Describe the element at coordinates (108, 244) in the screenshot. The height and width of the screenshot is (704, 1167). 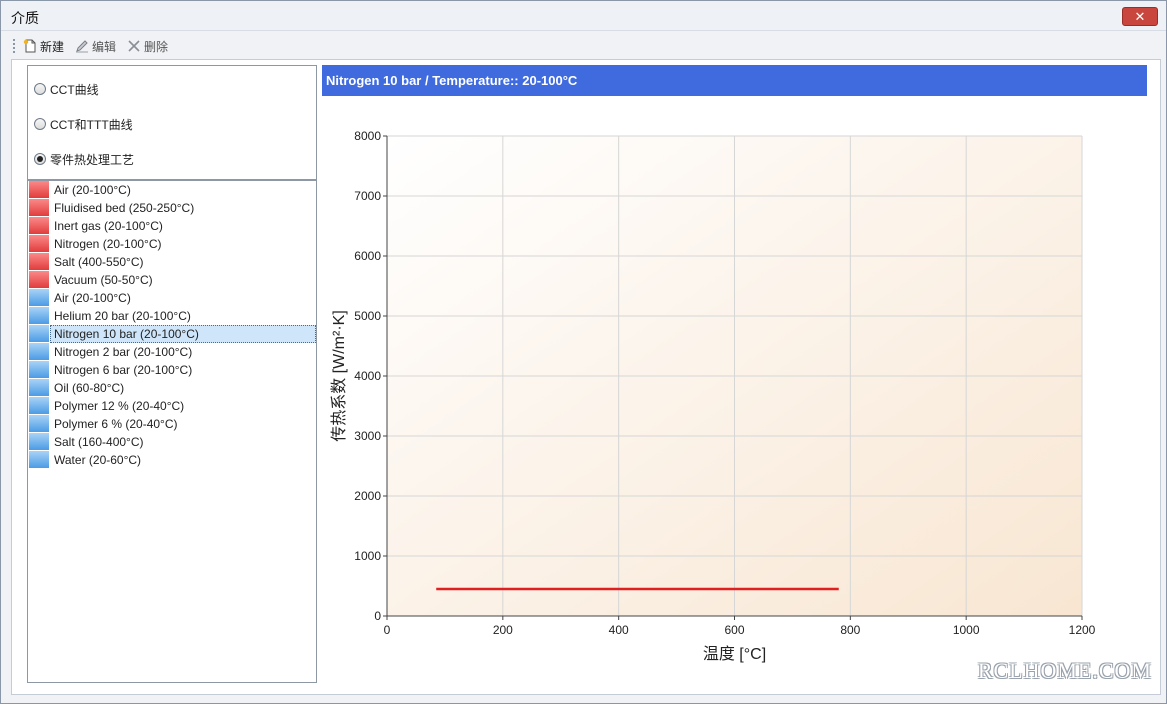
I see `list-item-label: Nitrogen (20-100°C)` at that location.